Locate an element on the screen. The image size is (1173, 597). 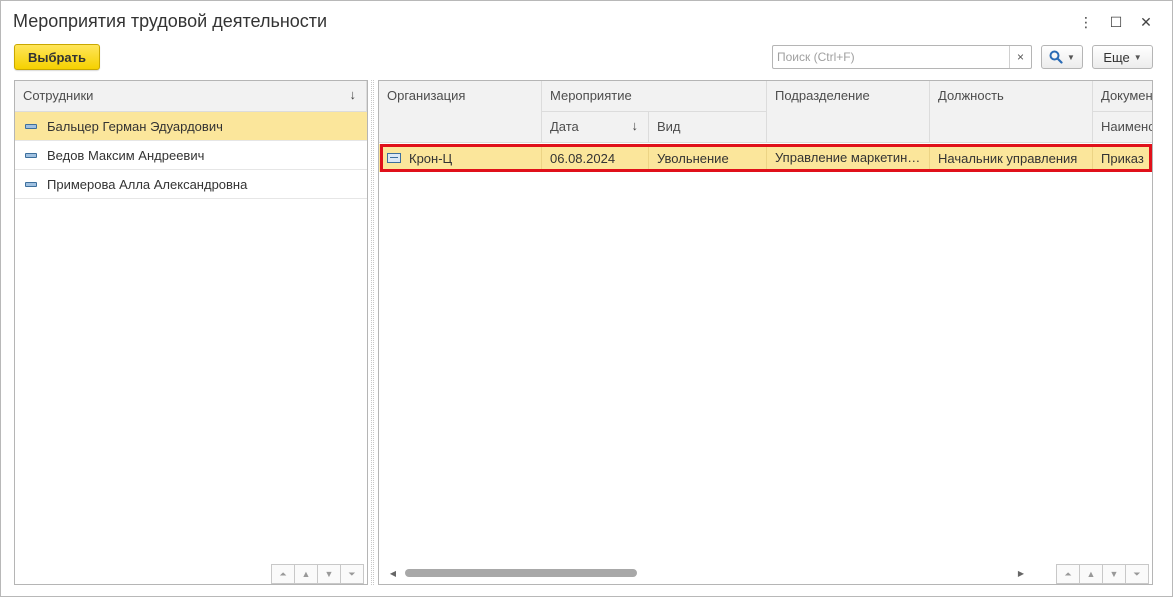
column-header-type: Вид is located at coordinates (708, 127).